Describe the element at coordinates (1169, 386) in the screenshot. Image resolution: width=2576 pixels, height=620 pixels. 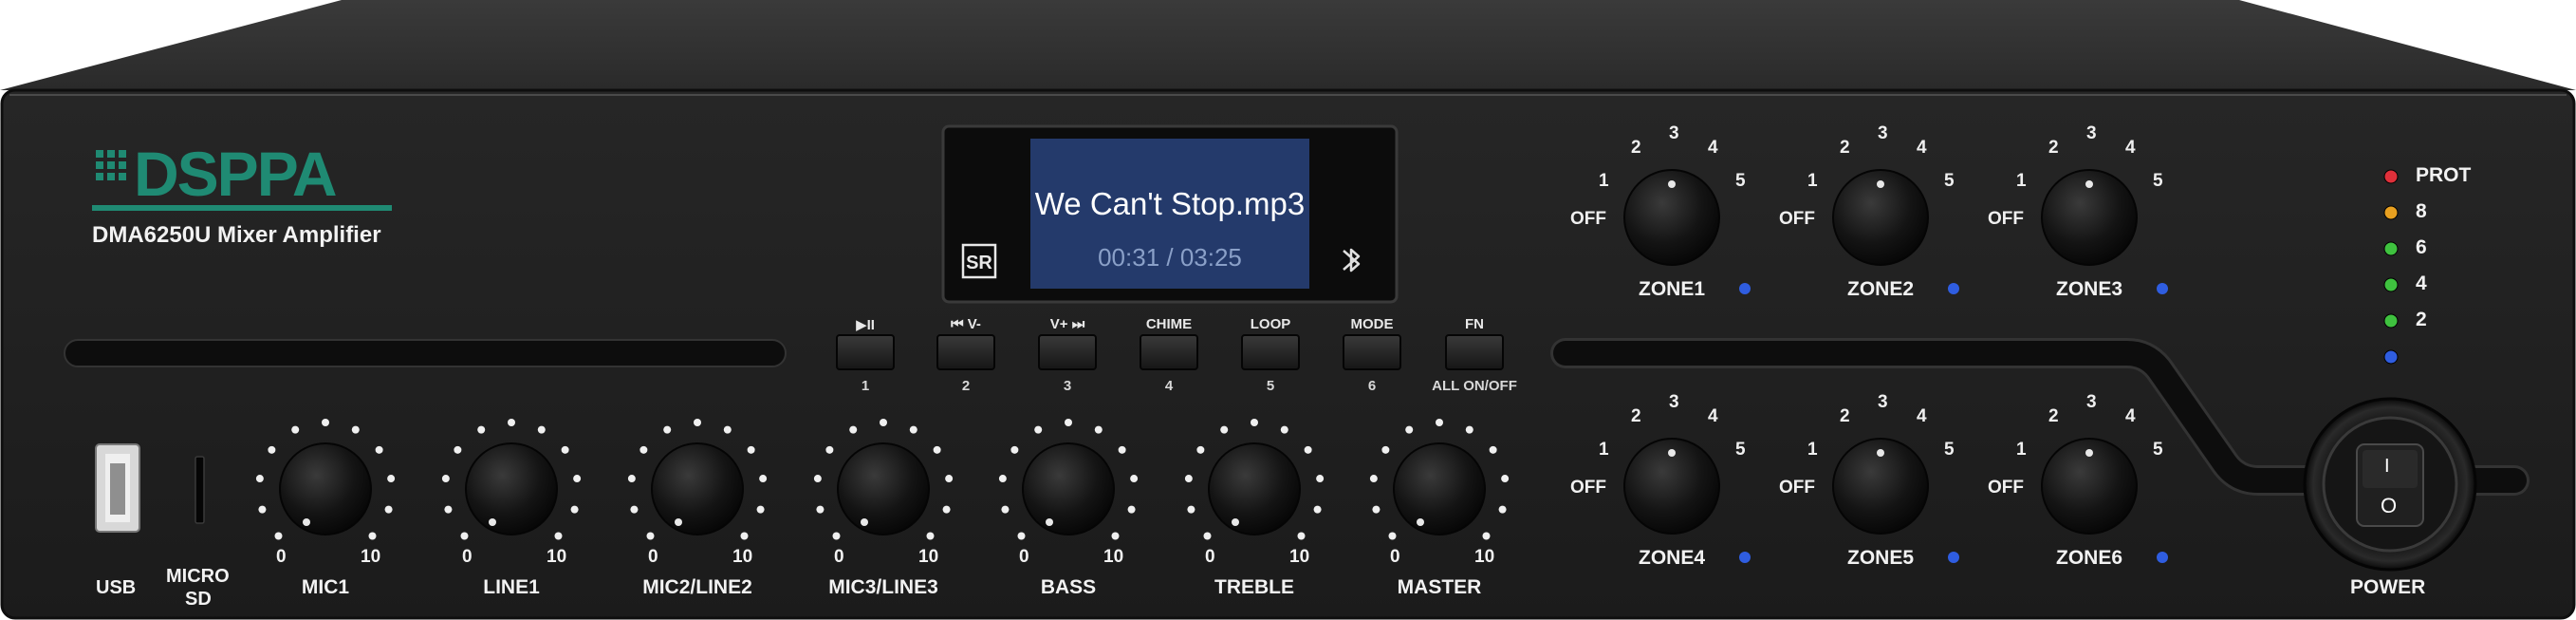
I see `button-number: 4` at that location.